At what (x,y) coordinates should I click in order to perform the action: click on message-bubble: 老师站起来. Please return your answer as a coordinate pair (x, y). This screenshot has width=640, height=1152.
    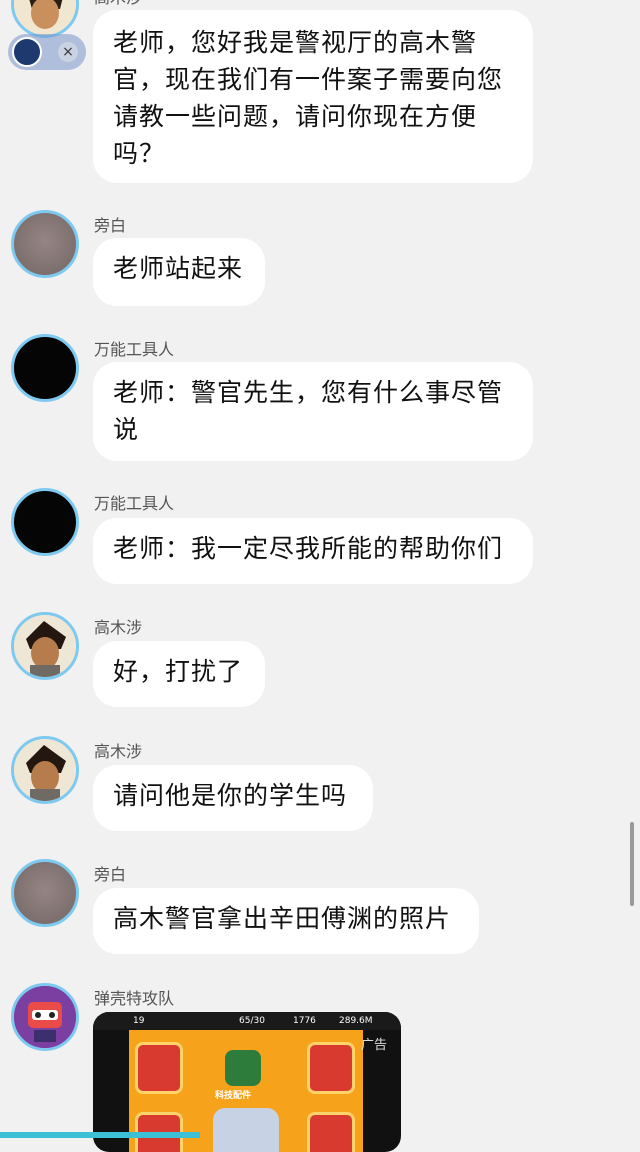
    Looking at the image, I should click on (179, 272).